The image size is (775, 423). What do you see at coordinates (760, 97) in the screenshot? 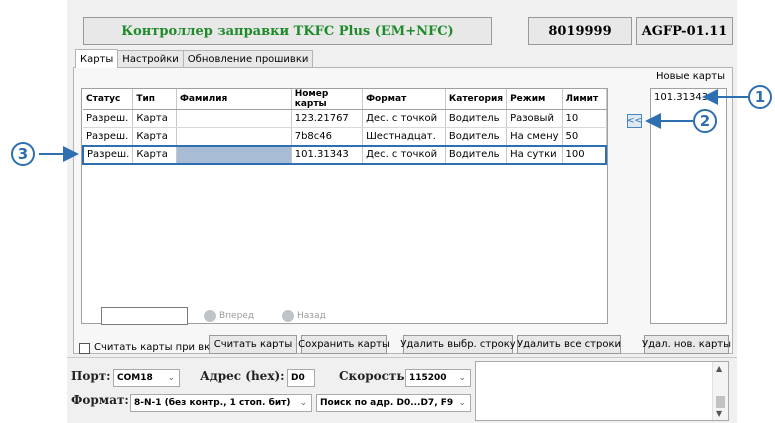
I see `callout-1: 1` at bounding box center [760, 97].